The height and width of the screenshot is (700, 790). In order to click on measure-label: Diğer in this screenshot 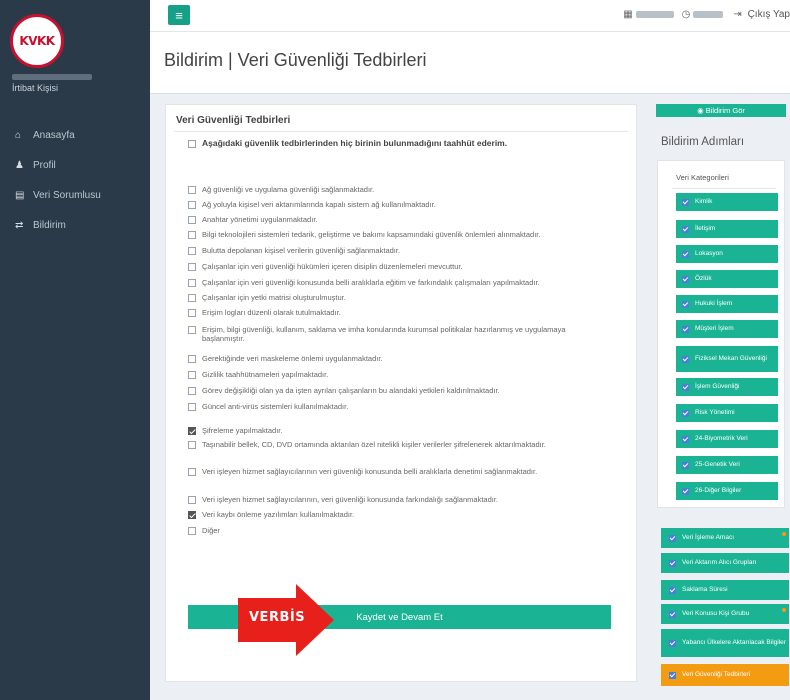, I will do `click(211, 530)`.